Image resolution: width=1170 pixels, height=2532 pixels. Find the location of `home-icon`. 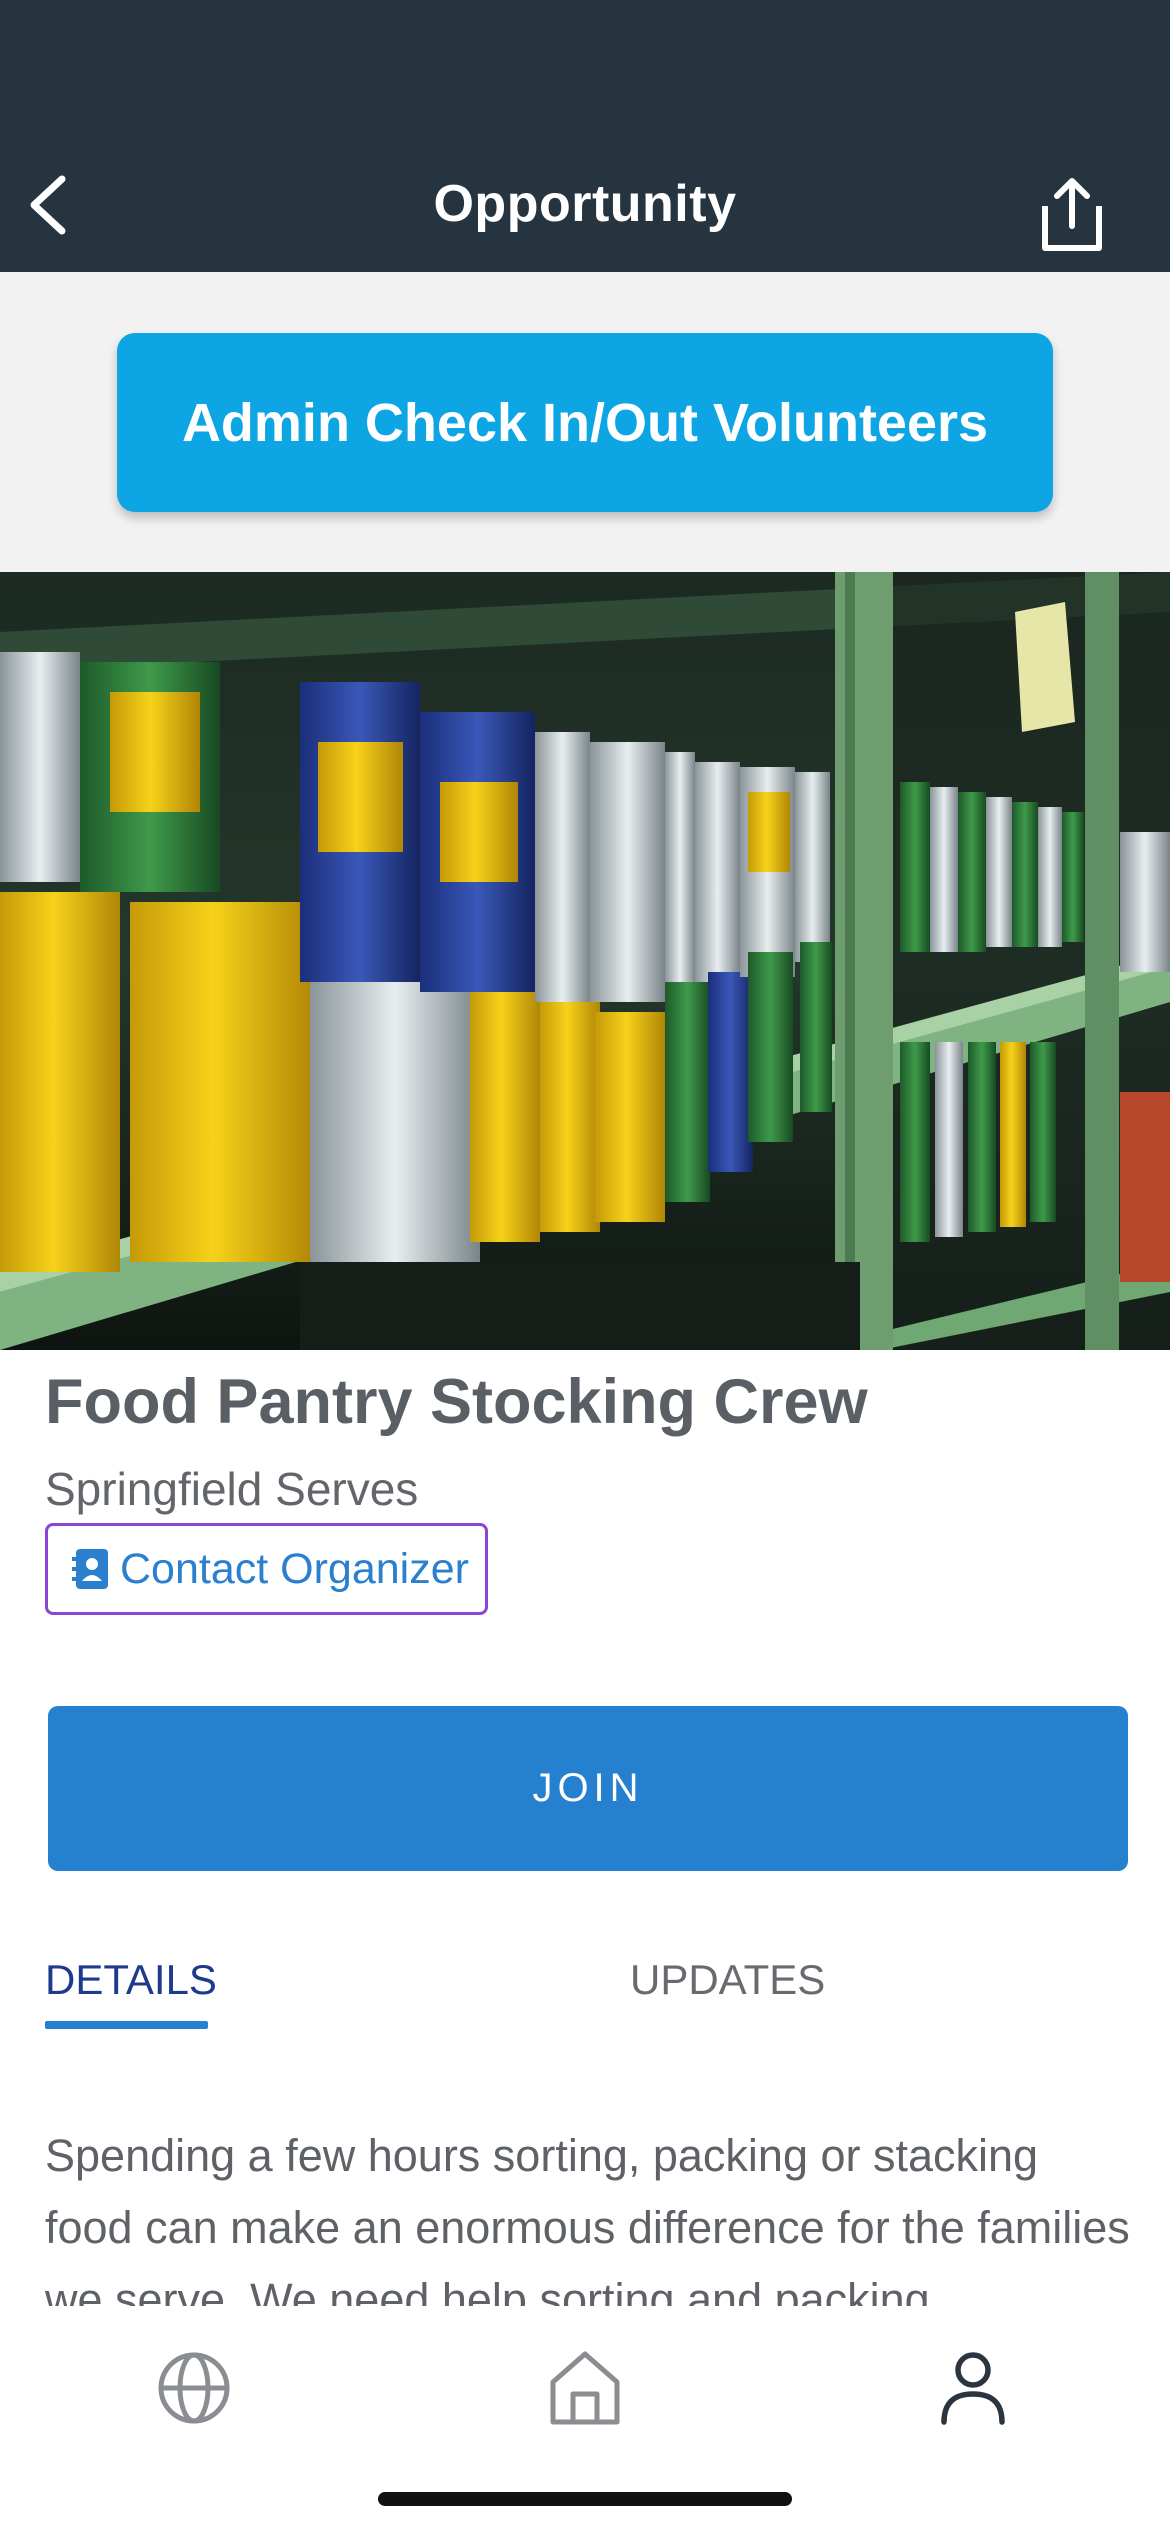

home-icon is located at coordinates (585, 2388).